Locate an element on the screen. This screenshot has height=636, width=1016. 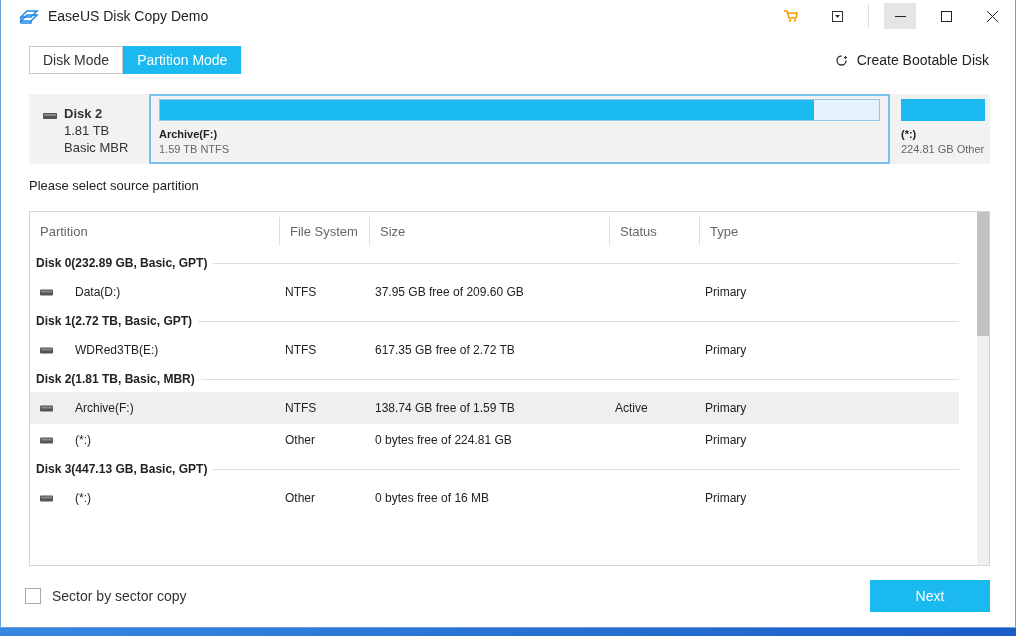
table-cell: 617.35 GB free of 2.72 TB is located at coordinates (445, 350).